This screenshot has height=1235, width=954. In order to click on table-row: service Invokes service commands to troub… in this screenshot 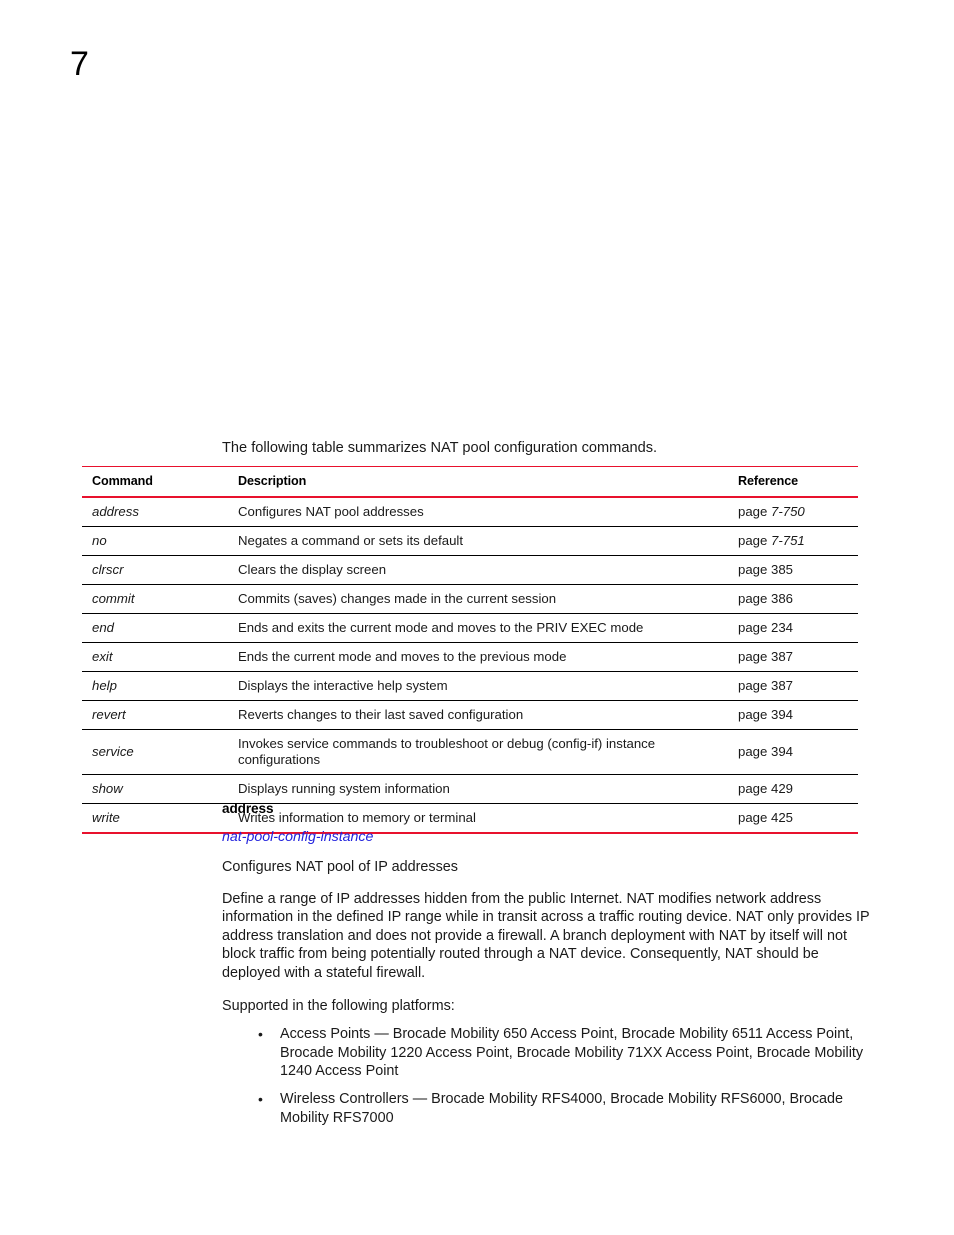, I will do `click(470, 752)`.